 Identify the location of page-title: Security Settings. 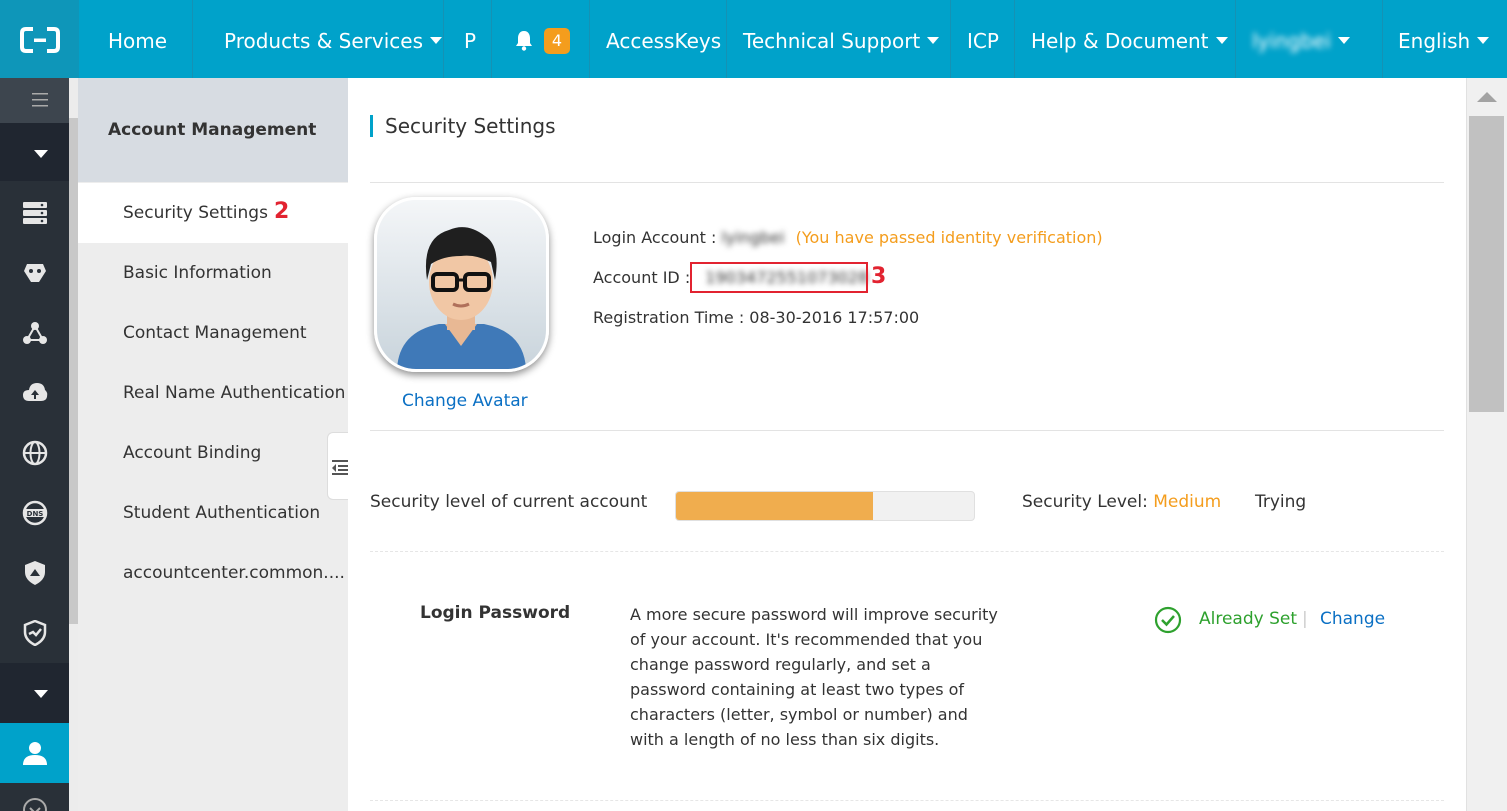
(470, 126).